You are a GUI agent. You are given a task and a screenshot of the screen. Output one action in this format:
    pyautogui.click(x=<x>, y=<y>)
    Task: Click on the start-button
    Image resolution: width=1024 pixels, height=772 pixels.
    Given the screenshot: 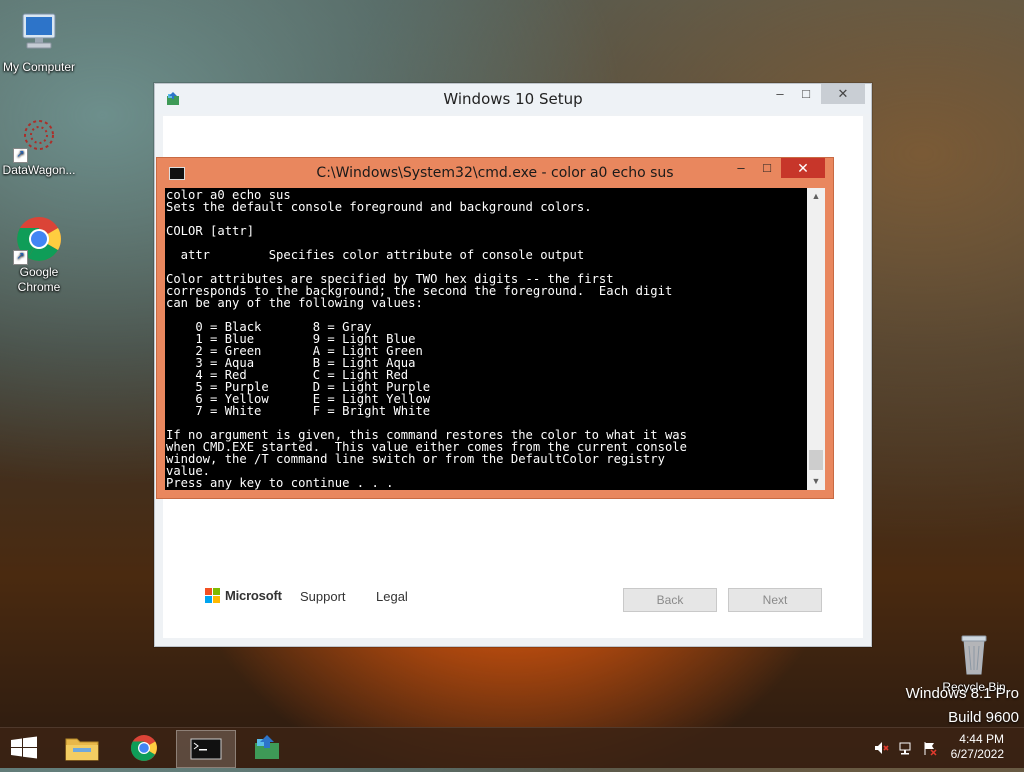 What is the action you would take?
    pyautogui.click(x=24, y=748)
    